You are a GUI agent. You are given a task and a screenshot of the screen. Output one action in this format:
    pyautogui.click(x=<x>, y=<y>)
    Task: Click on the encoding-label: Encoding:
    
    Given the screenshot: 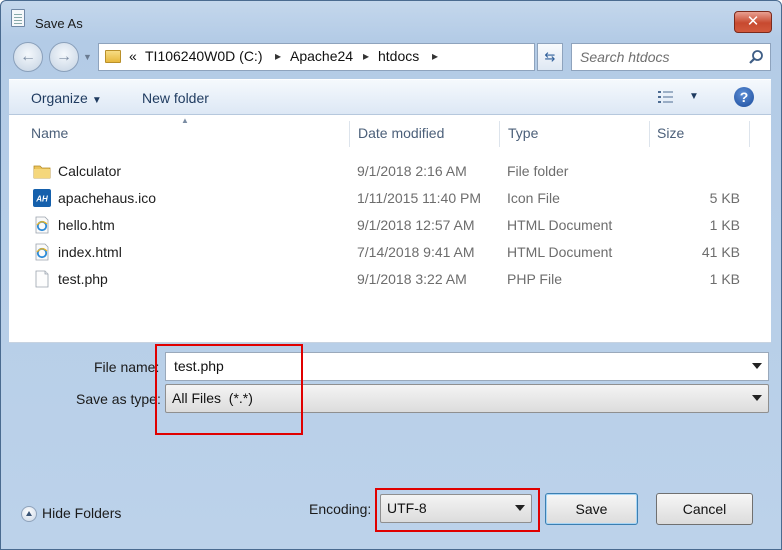 What is the action you would take?
    pyautogui.click(x=340, y=509)
    